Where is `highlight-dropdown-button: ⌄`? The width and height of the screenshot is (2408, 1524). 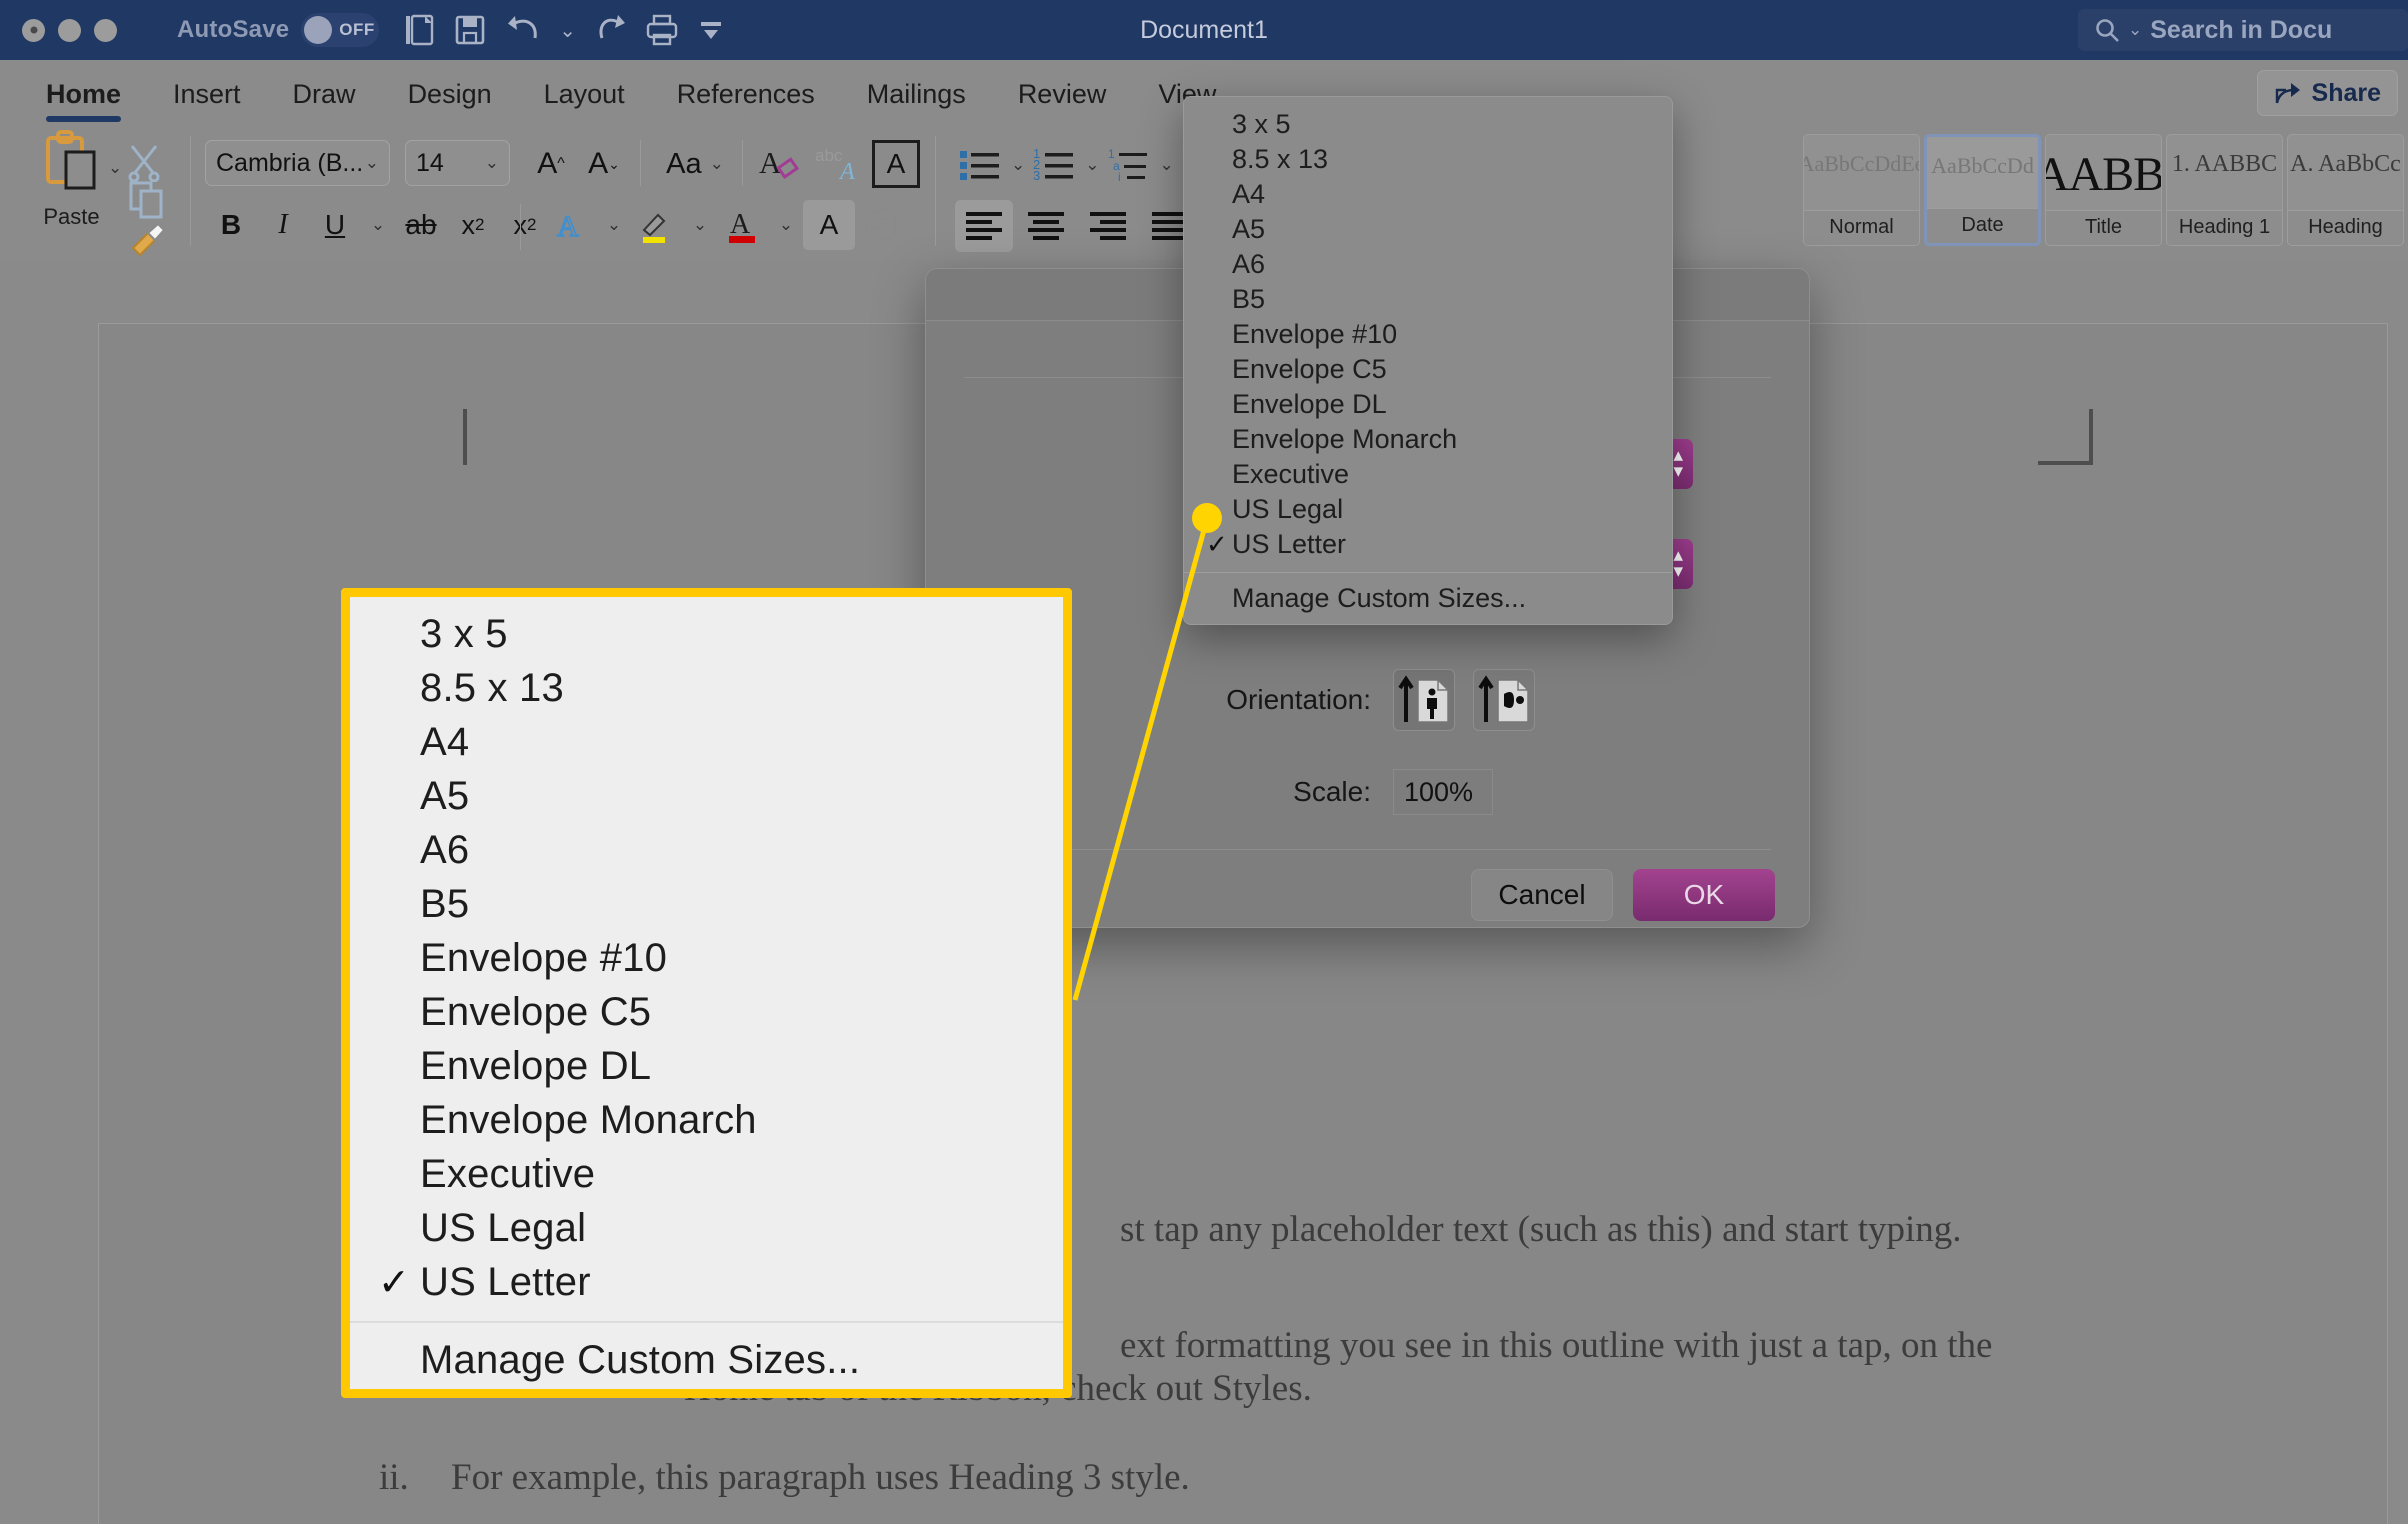
highlight-dropdown-button: ⌄ is located at coordinates (700, 225).